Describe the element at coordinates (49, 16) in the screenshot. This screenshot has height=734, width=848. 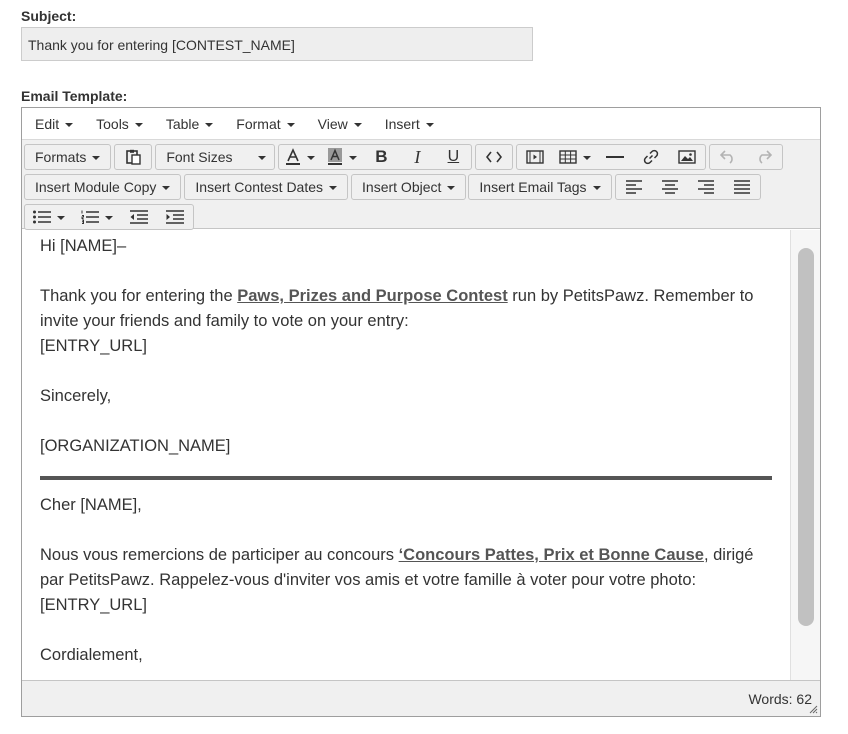
I see `subject-label: Subject:` at that location.